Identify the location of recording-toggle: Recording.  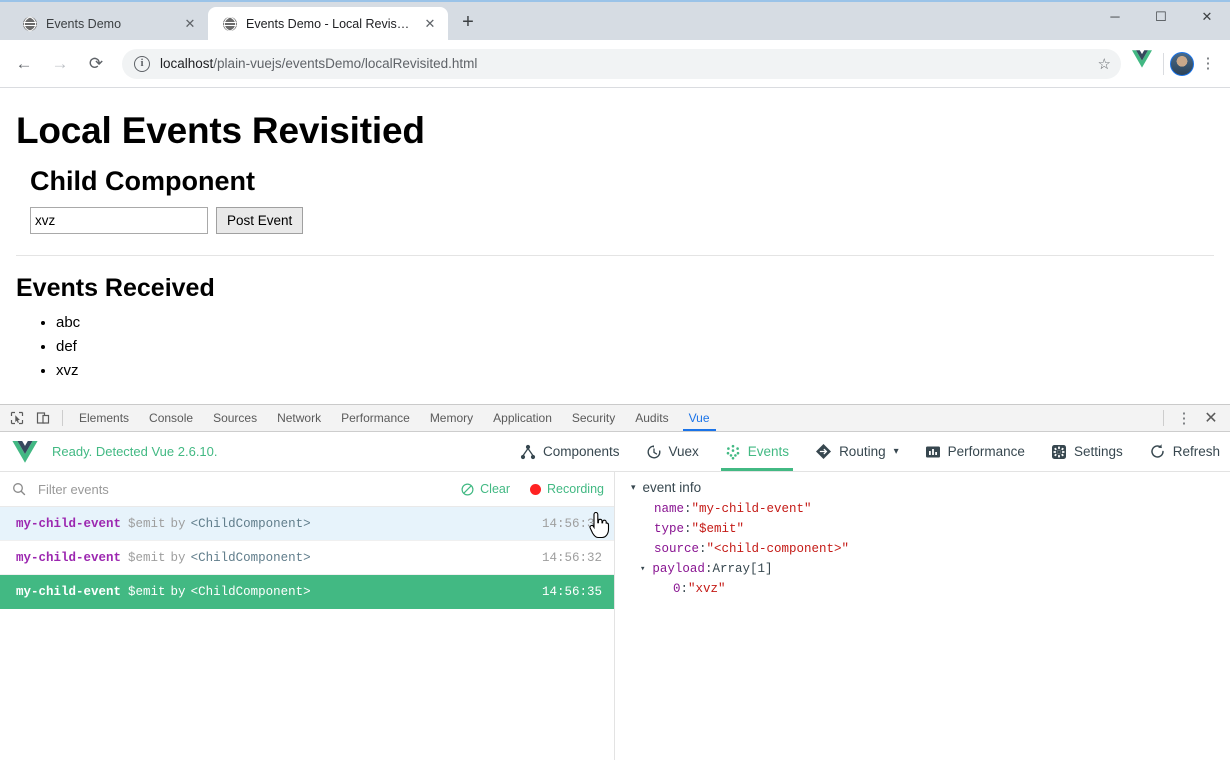
(567, 489).